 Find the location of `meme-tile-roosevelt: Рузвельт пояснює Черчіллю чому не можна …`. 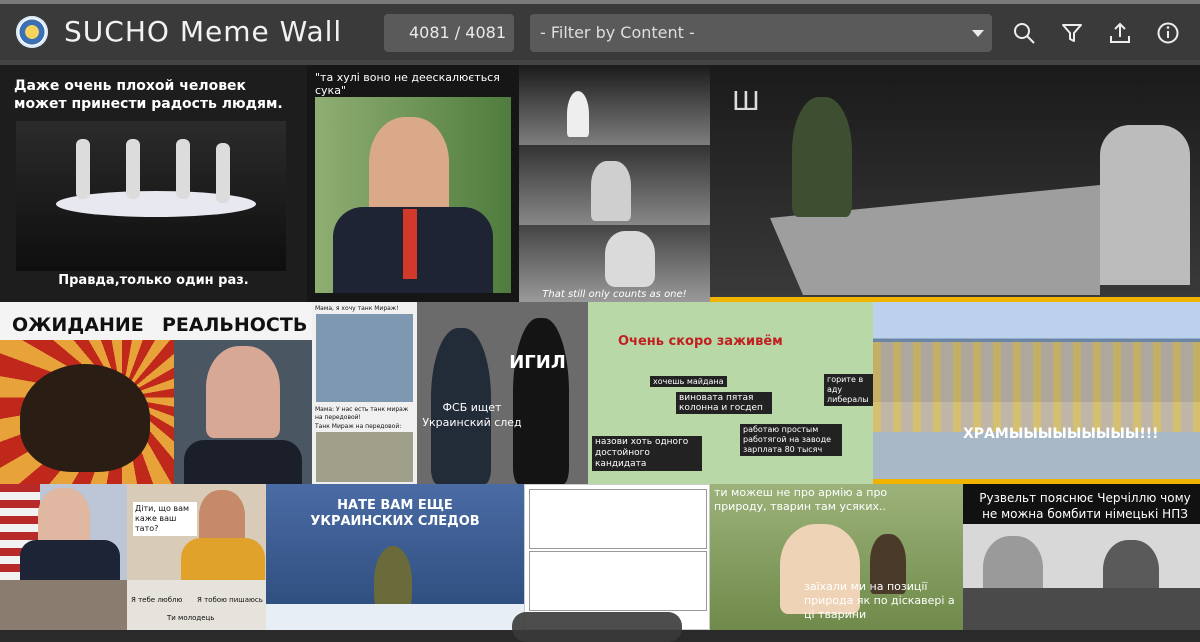

meme-tile-roosevelt: Рузвельт пояснює Черчіллю чому не можна … is located at coordinates (1081, 557).